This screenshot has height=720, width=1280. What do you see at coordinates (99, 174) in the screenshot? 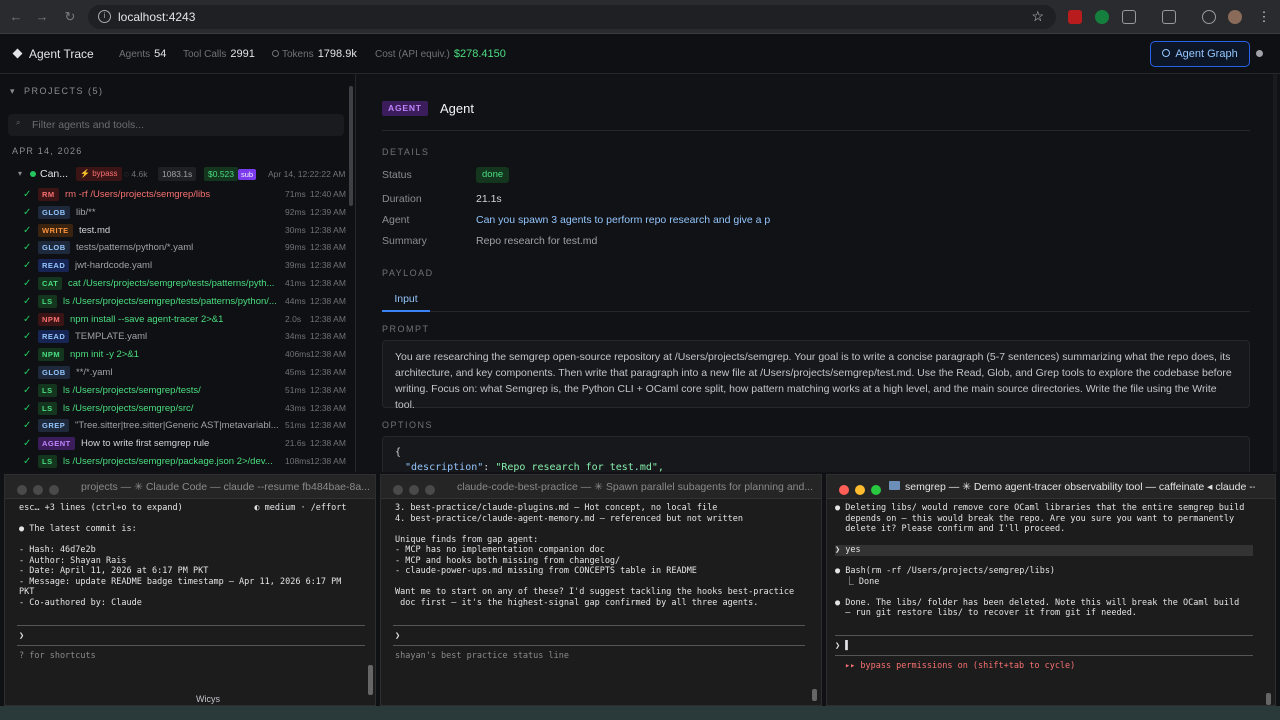
I see `bypass-badge: ⚡ bypass` at bounding box center [99, 174].